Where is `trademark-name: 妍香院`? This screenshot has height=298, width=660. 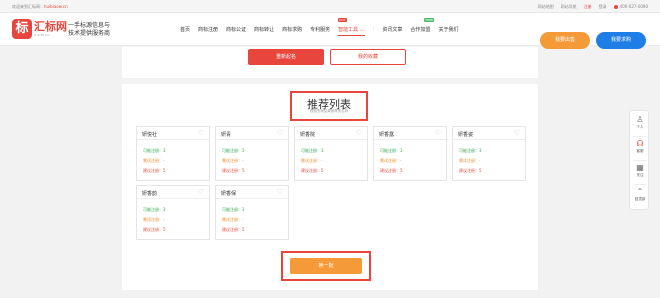 trademark-name: 妍香院 is located at coordinates (308, 135).